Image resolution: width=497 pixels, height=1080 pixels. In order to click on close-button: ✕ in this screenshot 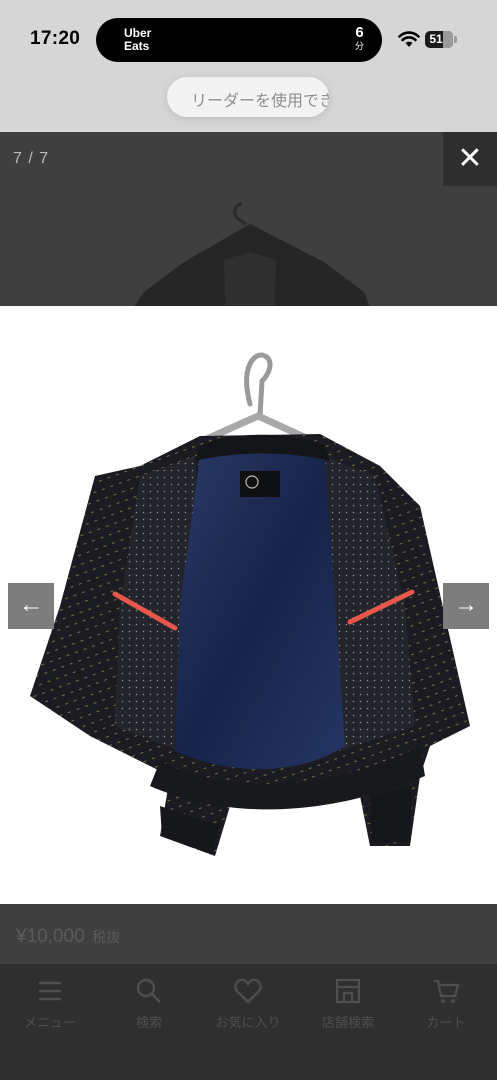, I will do `click(470, 159)`.